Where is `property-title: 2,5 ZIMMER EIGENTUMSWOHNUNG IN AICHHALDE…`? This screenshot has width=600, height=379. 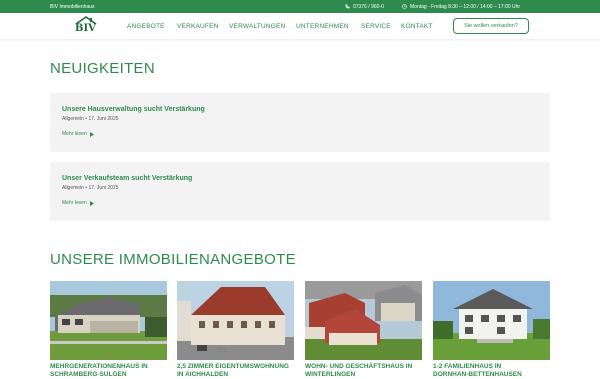 property-title: 2,5 ZIMMER EIGENTUMSWOHNUNG IN AICHHALDE… is located at coordinates (235, 371).